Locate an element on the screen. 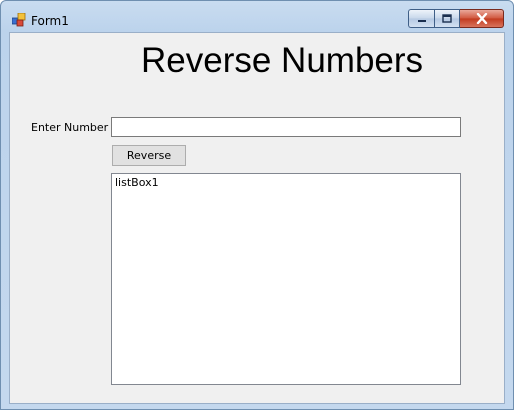  window-title: Form1 is located at coordinates (50, 21).